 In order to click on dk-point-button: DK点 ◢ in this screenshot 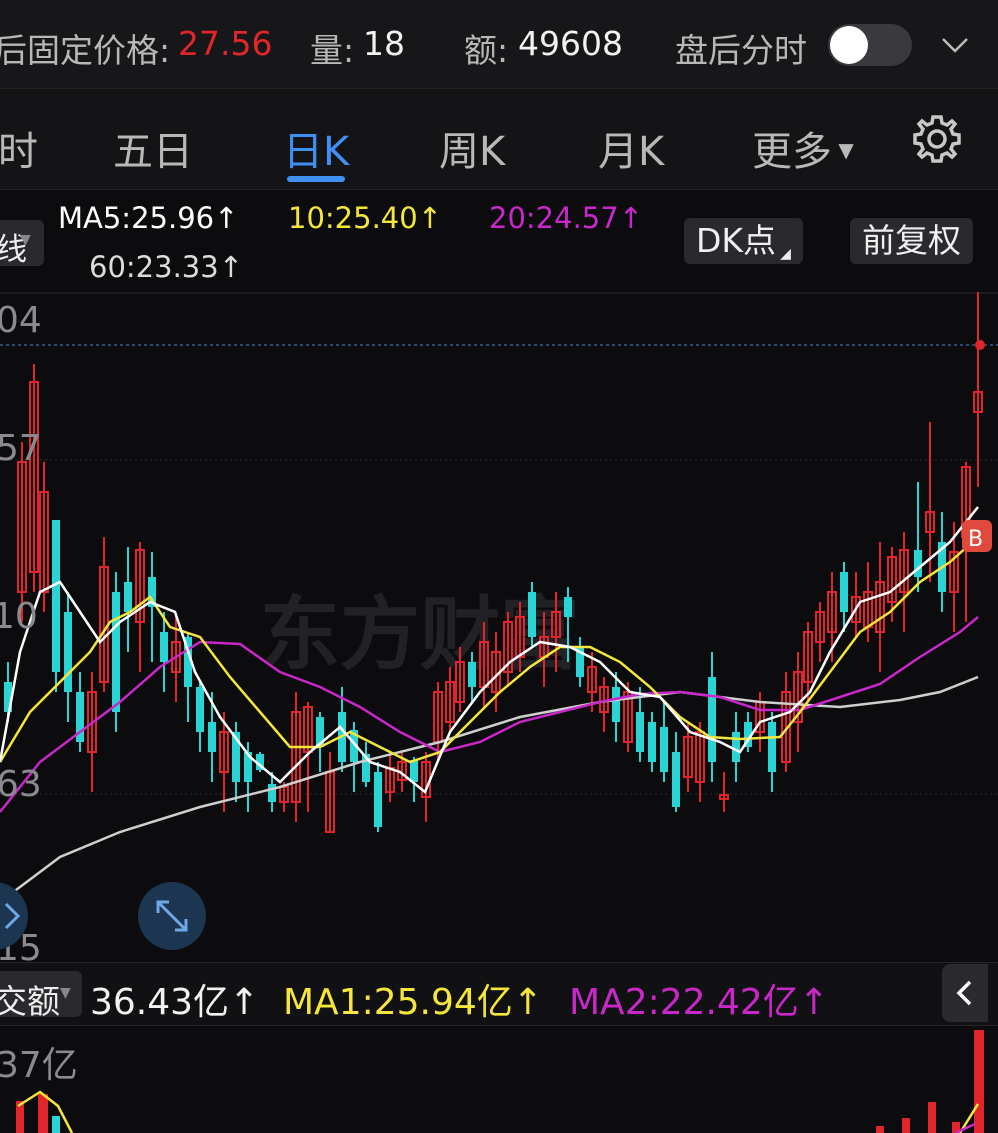, I will do `click(743, 241)`.